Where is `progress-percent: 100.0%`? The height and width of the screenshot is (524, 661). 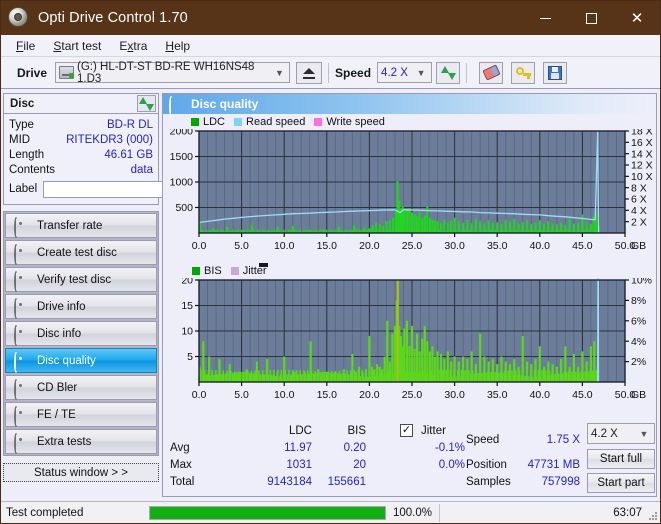
progress-percent: 100.0% is located at coordinates (413, 512).